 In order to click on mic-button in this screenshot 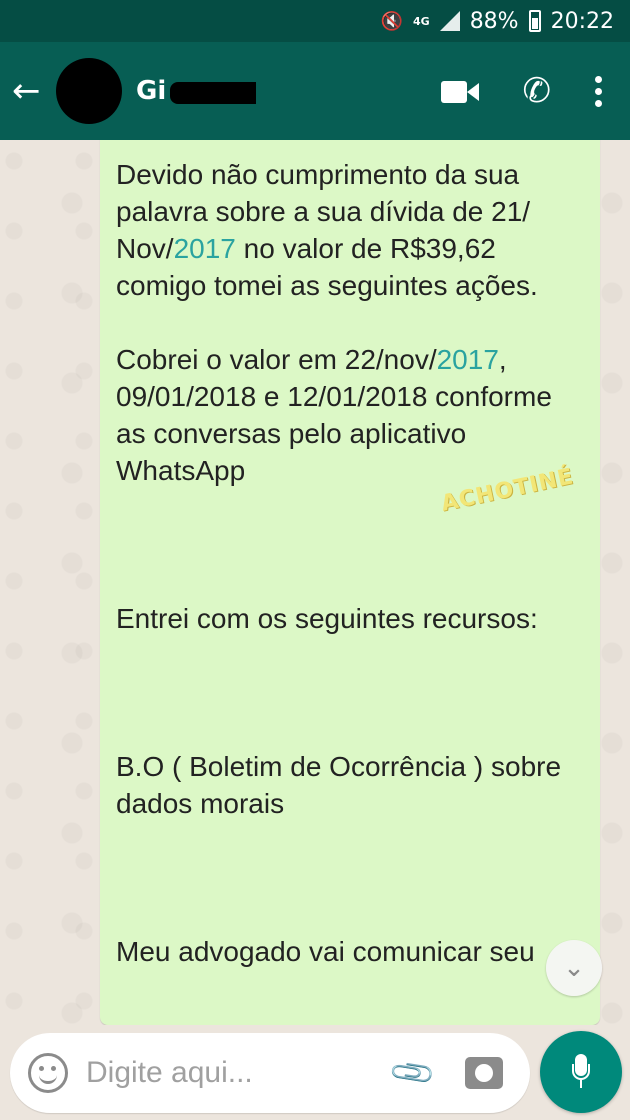, I will do `click(581, 1072)`.